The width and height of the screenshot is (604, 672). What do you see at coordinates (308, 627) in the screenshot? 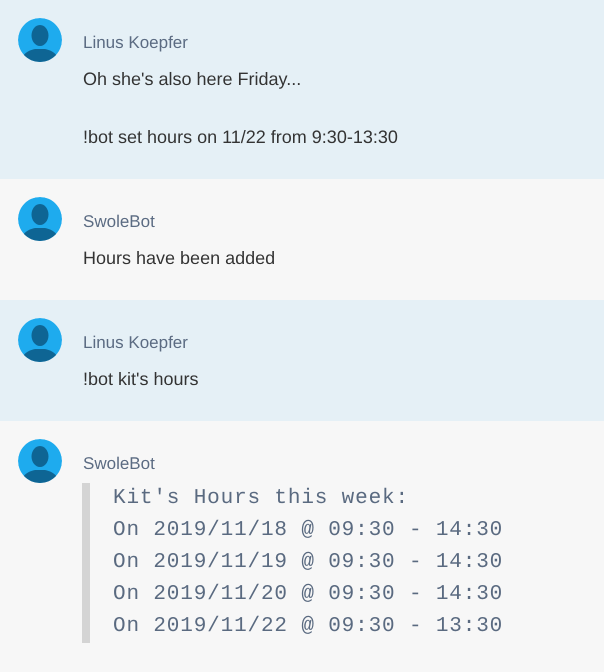
I see `code-line: On 2019/11/22 @ 09:30 - 13:30` at bounding box center [308, 627].